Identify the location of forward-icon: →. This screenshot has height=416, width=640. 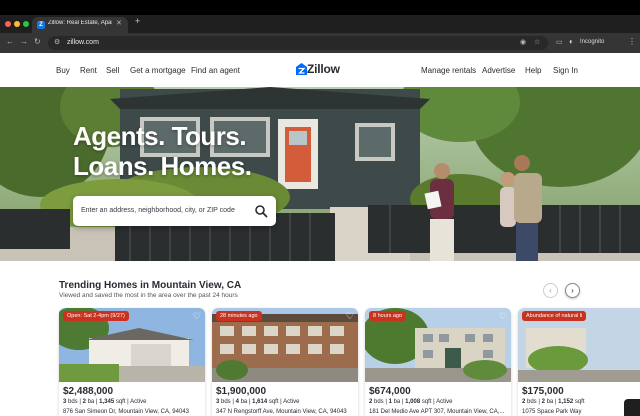
(24, 41).